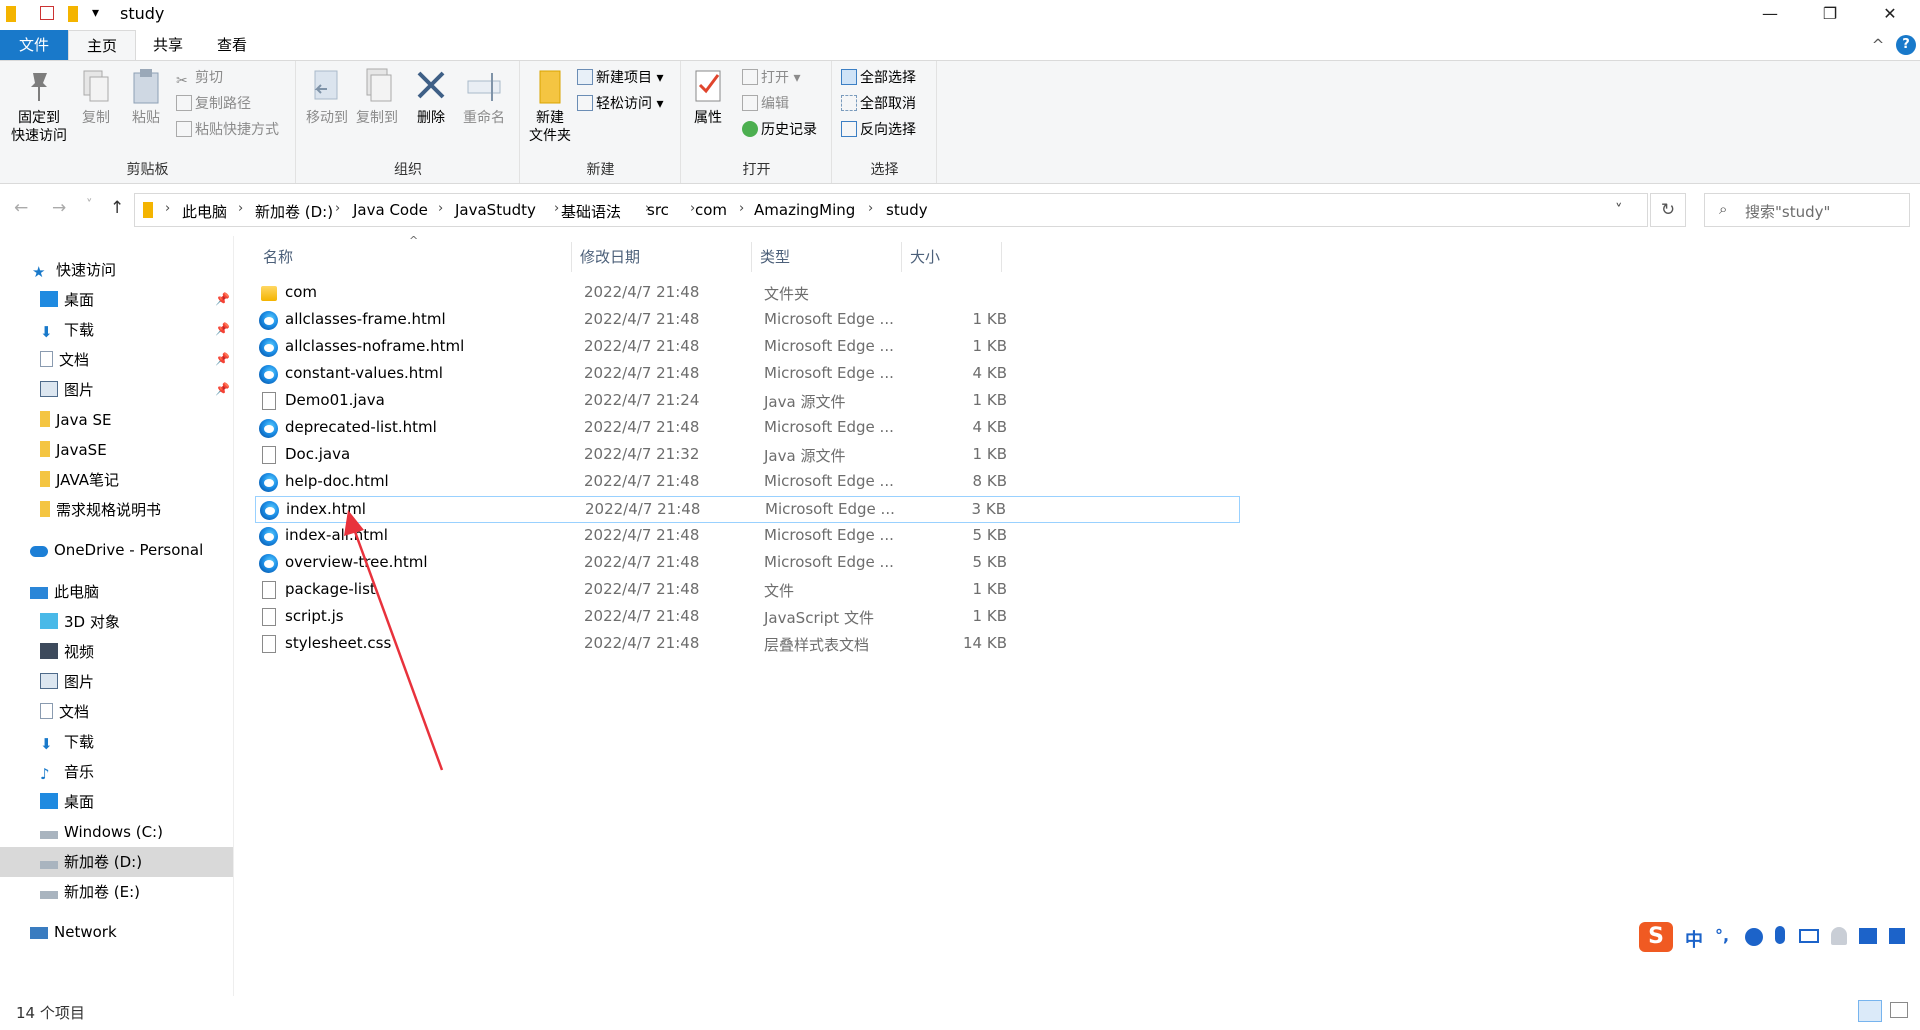  What do you see at coordinates (67, 772) in the screenshot?
I see `sidebar-item-music: ♪ 音乐` at bounding box center [67, 772].